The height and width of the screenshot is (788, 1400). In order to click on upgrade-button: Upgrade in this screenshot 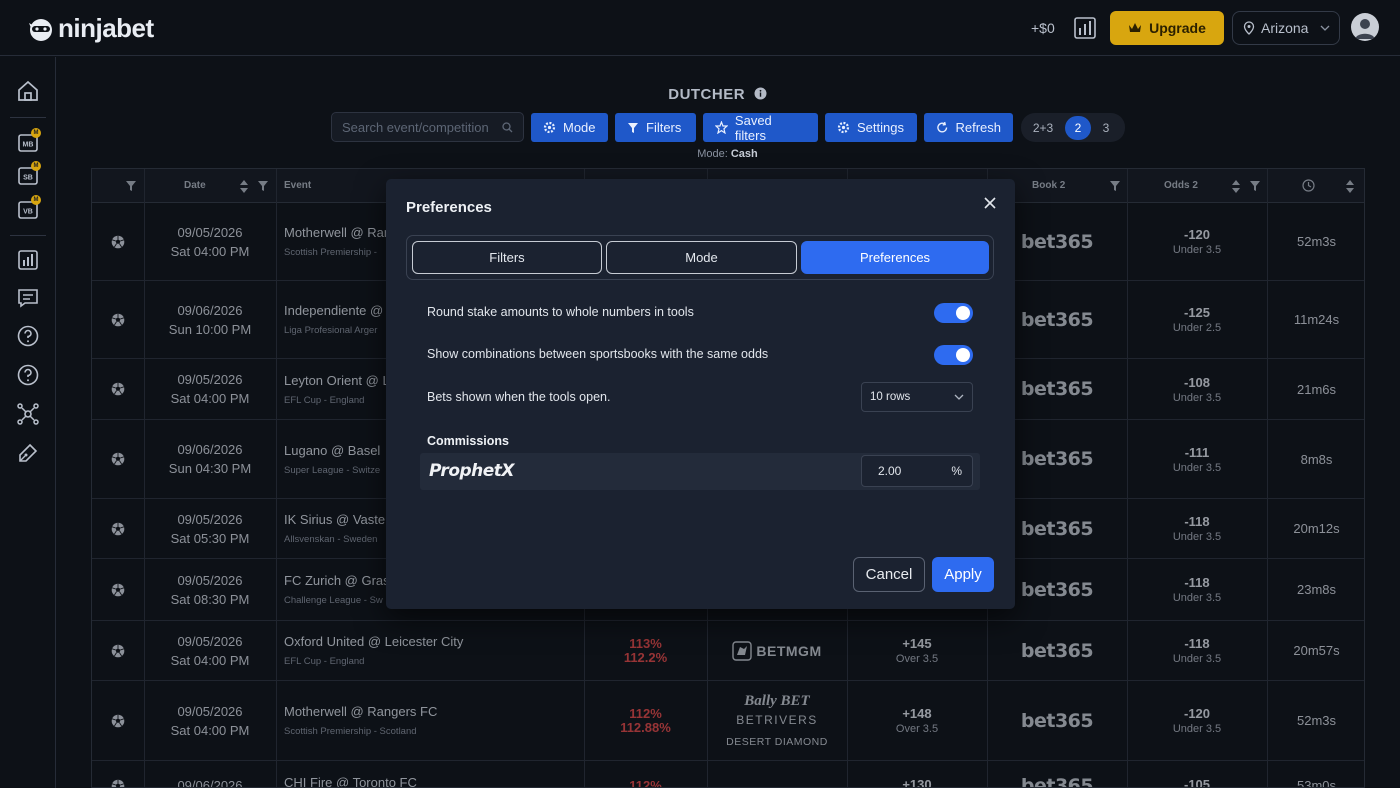, I will do `click(1167, 28)`.